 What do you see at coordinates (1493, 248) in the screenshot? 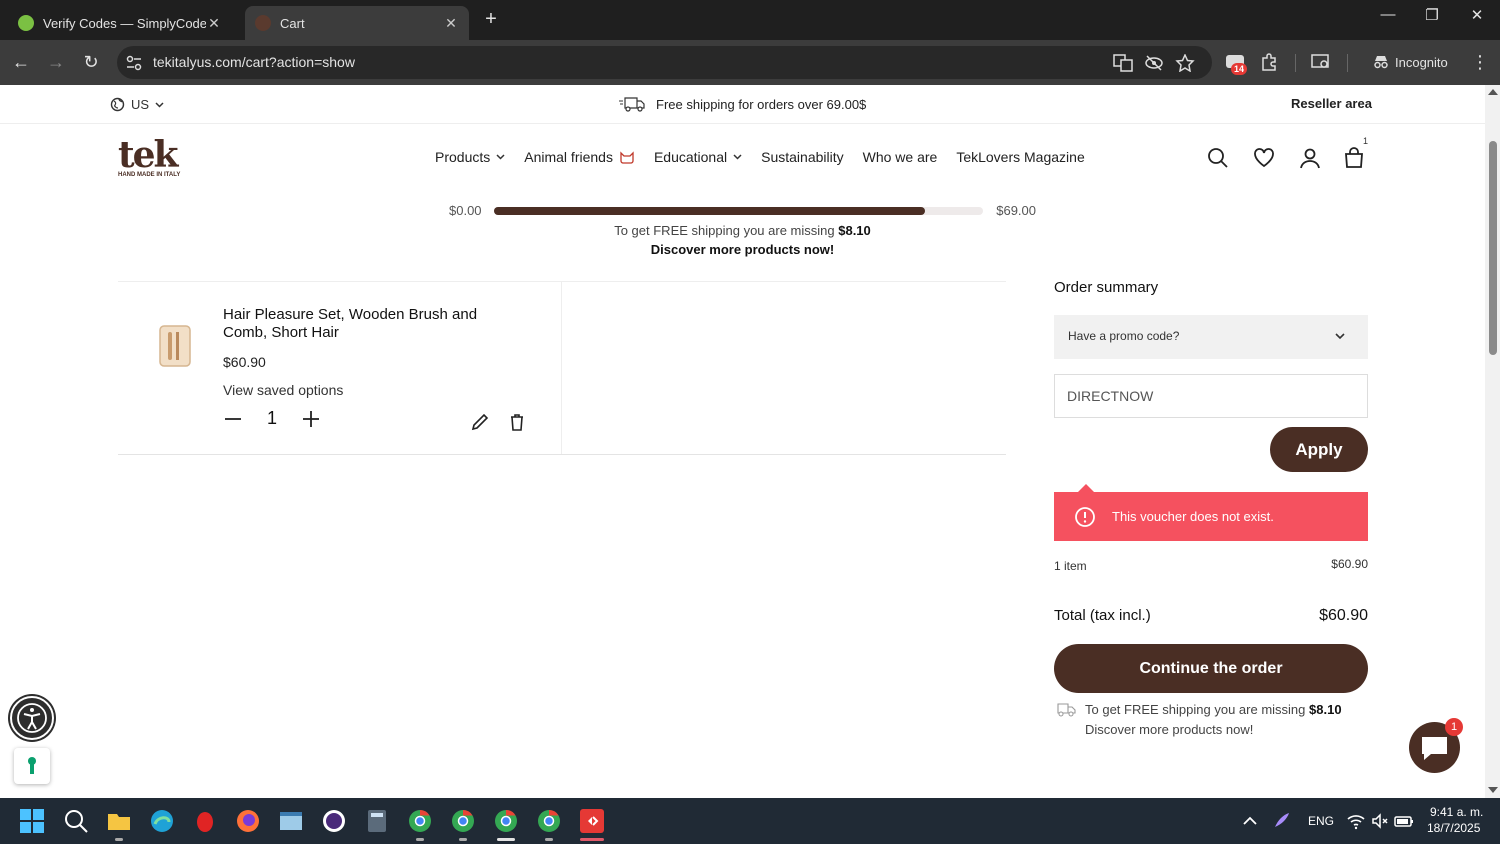
I see `scrollbar-thumb` at bounding box center [1493, 248].